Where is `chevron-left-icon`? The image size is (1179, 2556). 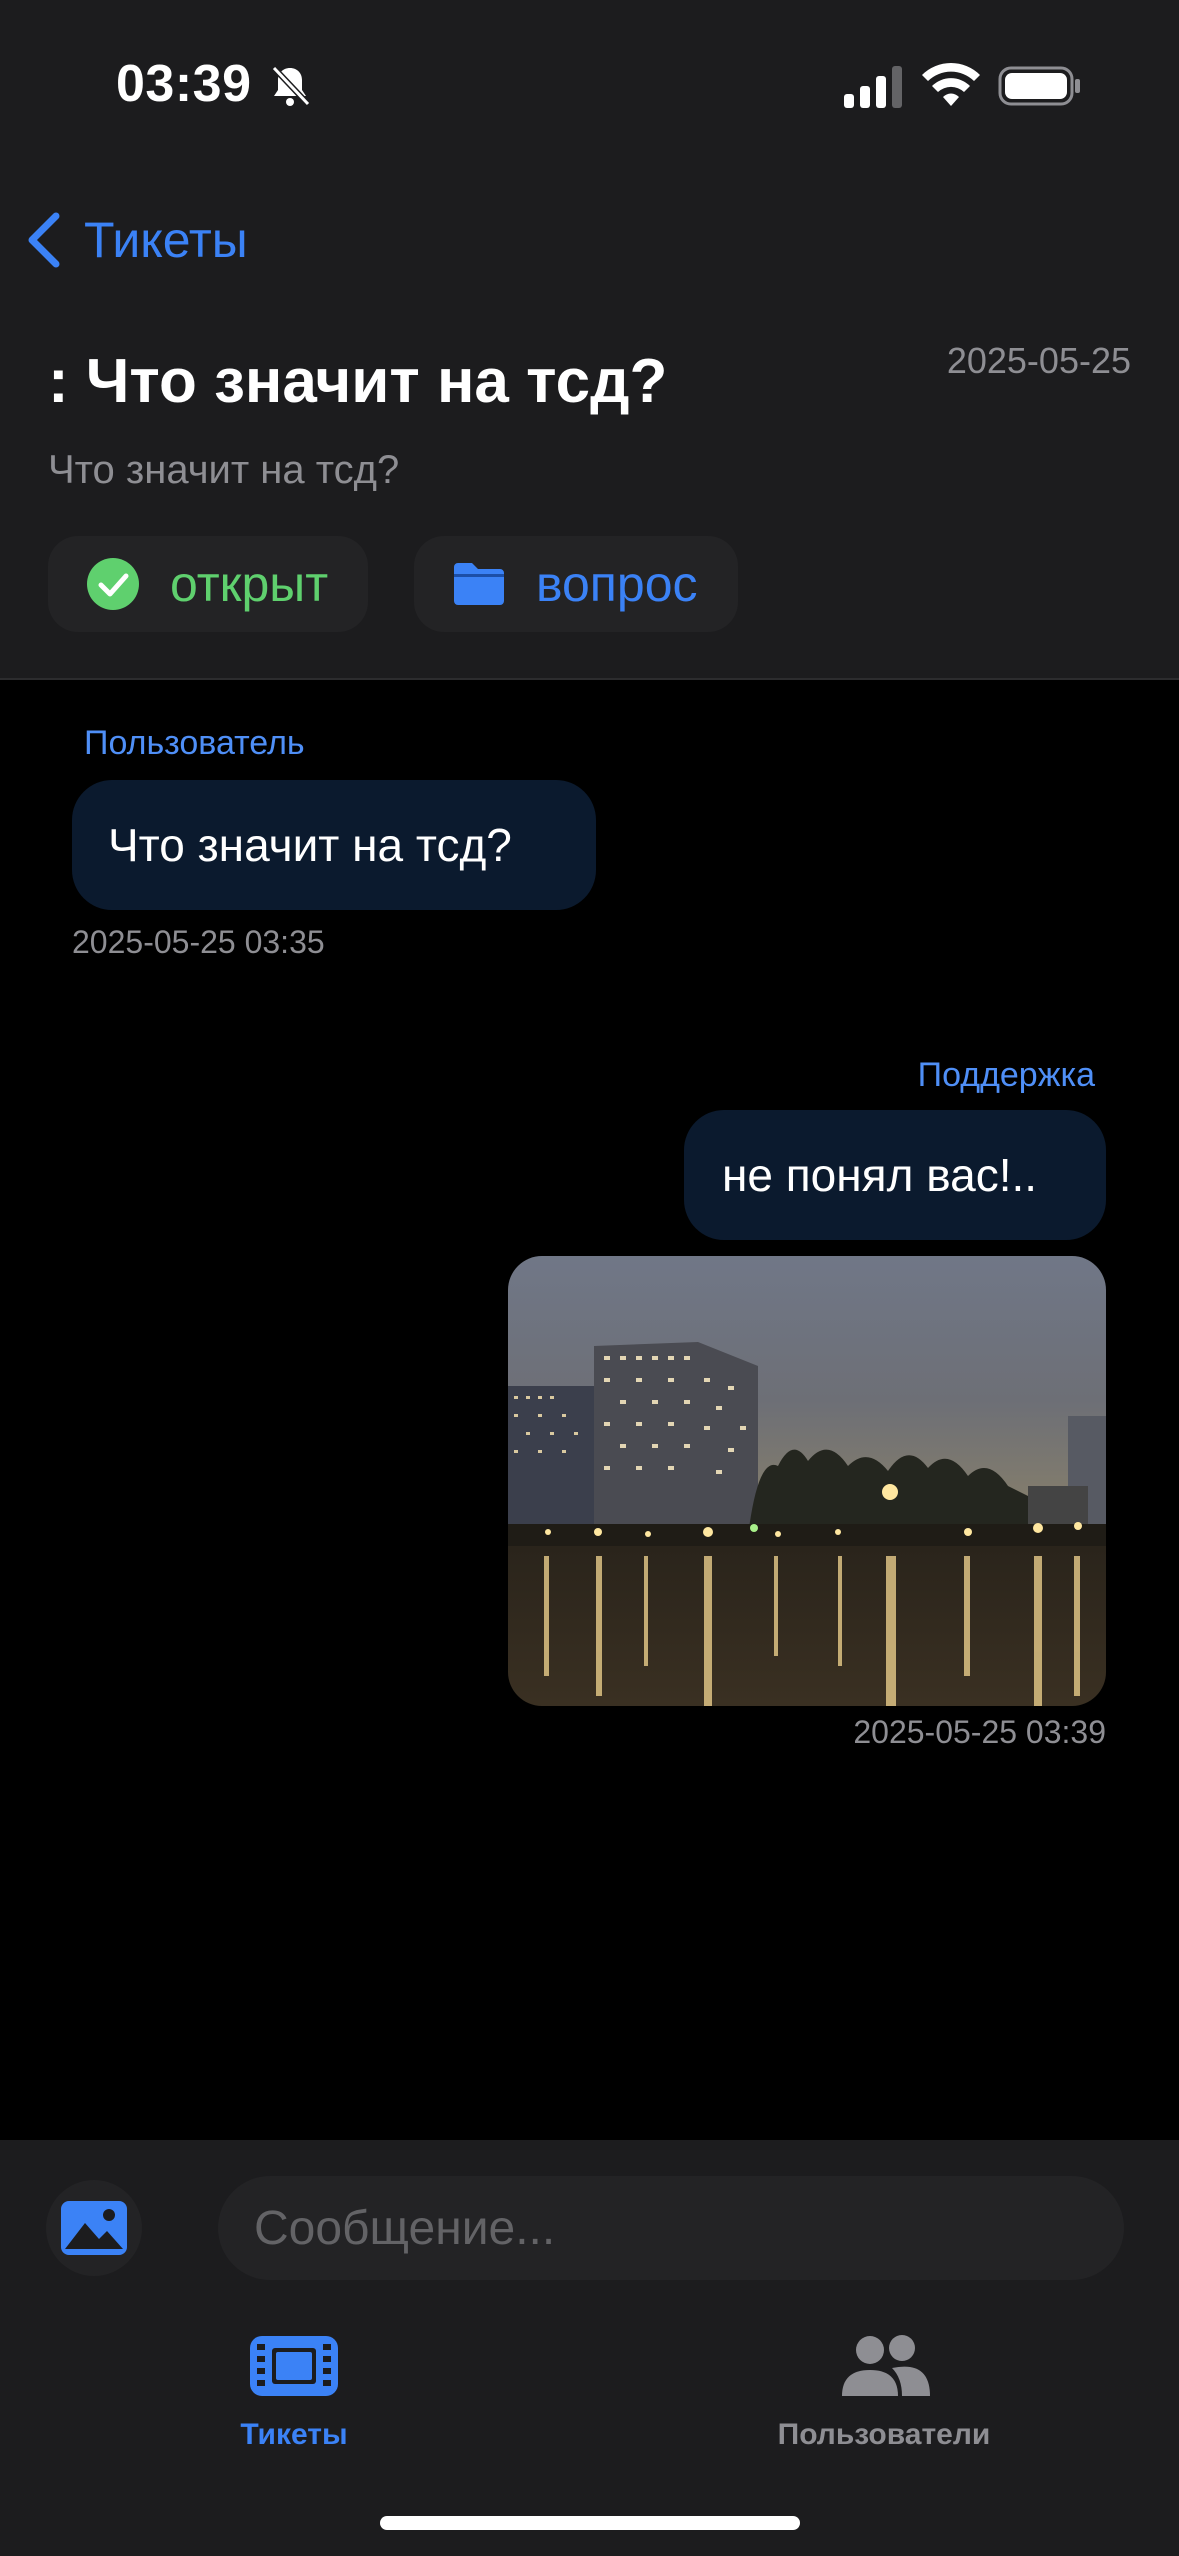 chevron-left-icon is located at coordinates (44, 240).